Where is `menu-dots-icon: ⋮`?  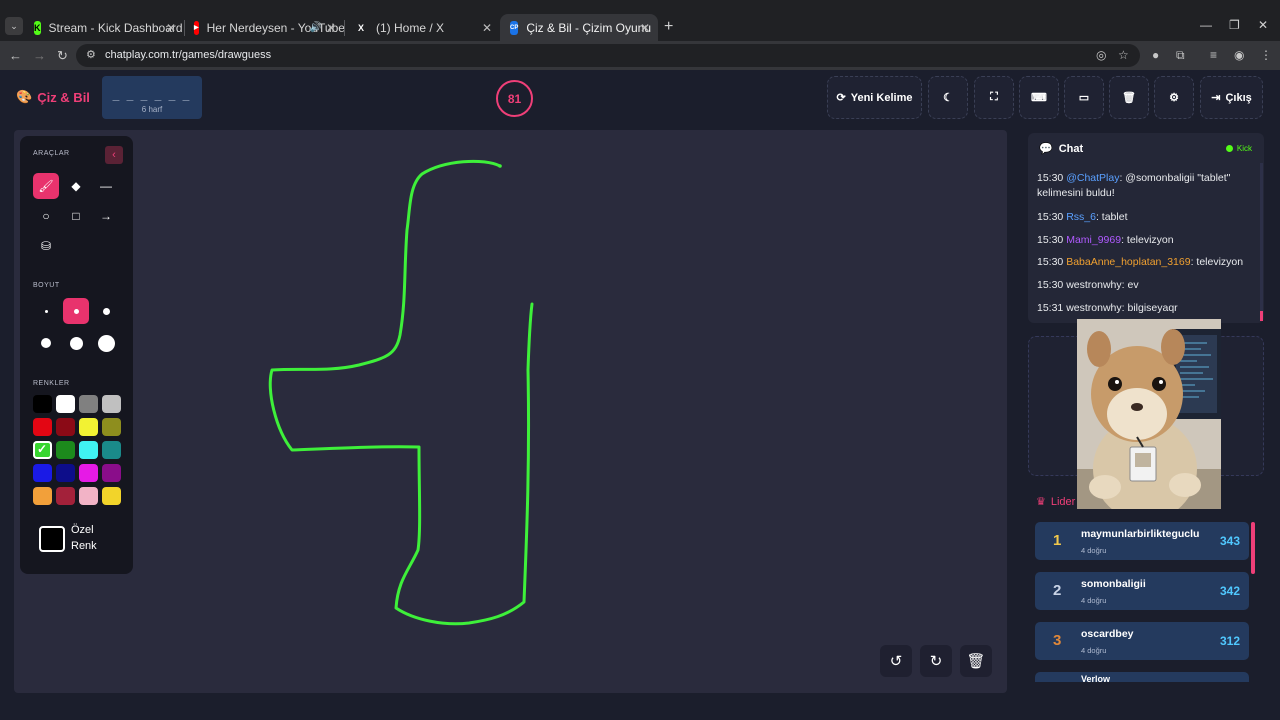 menu-dots-icon: ⋮ is located at coordinates (1266, 55).